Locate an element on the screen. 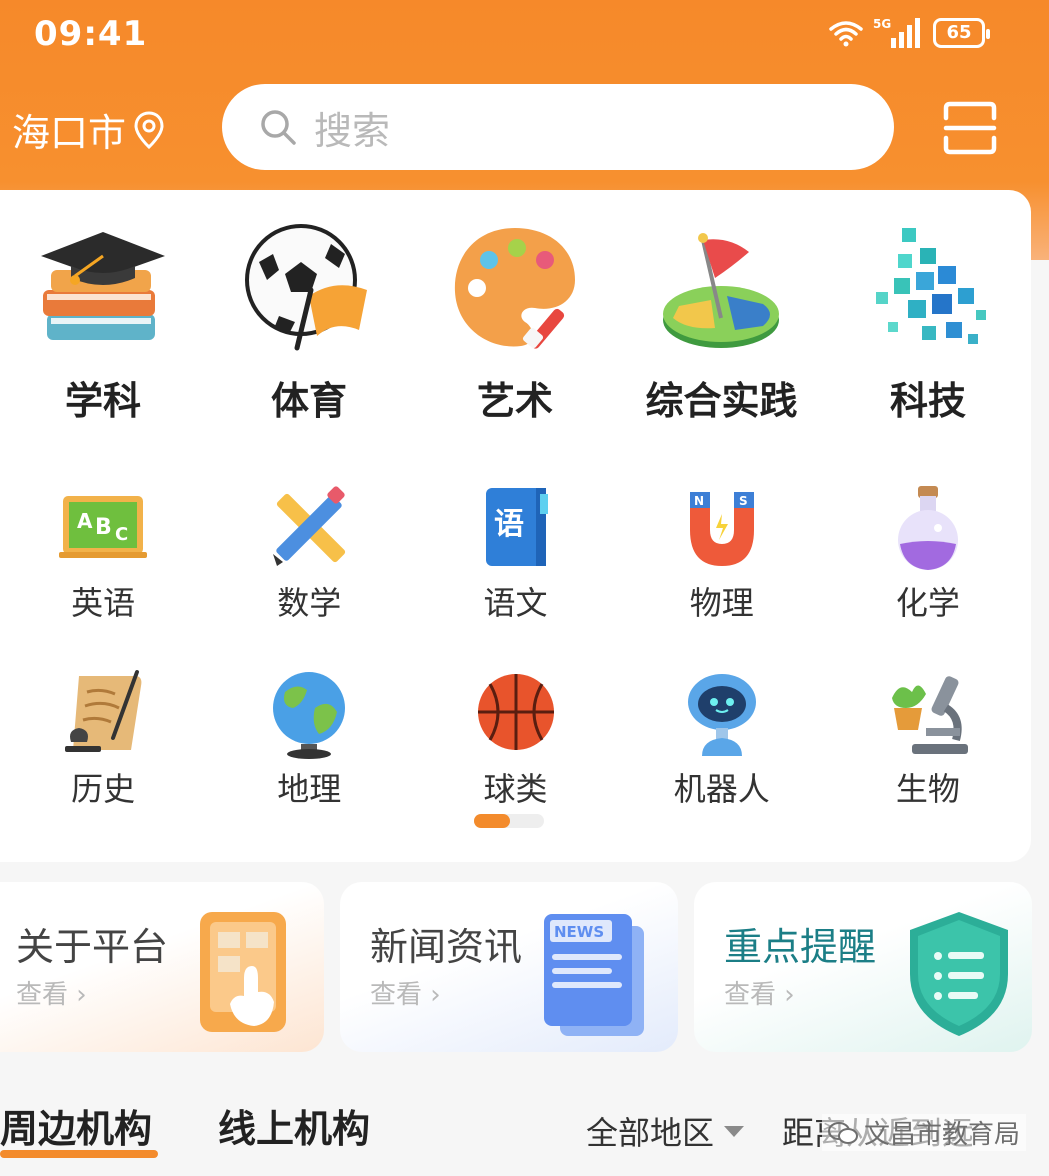  about-platform-card: 关于平台 查看 › is located at coordinates (162, 967).